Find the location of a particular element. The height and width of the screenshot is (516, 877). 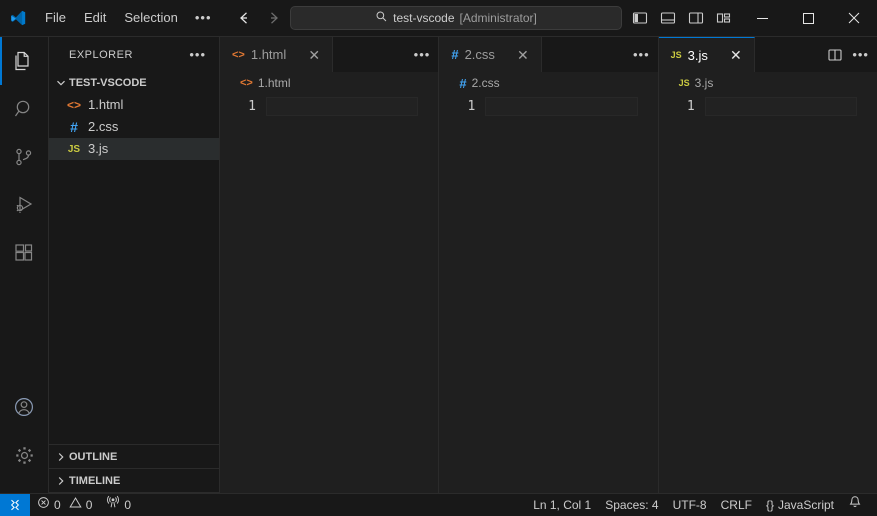

list-item: <> 1.html is located at coordinates (134, 105).